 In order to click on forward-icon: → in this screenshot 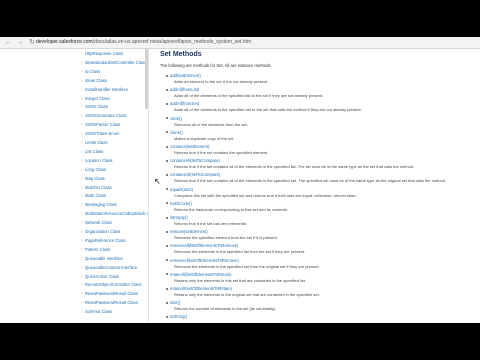, I will do `click(20, 43)`.